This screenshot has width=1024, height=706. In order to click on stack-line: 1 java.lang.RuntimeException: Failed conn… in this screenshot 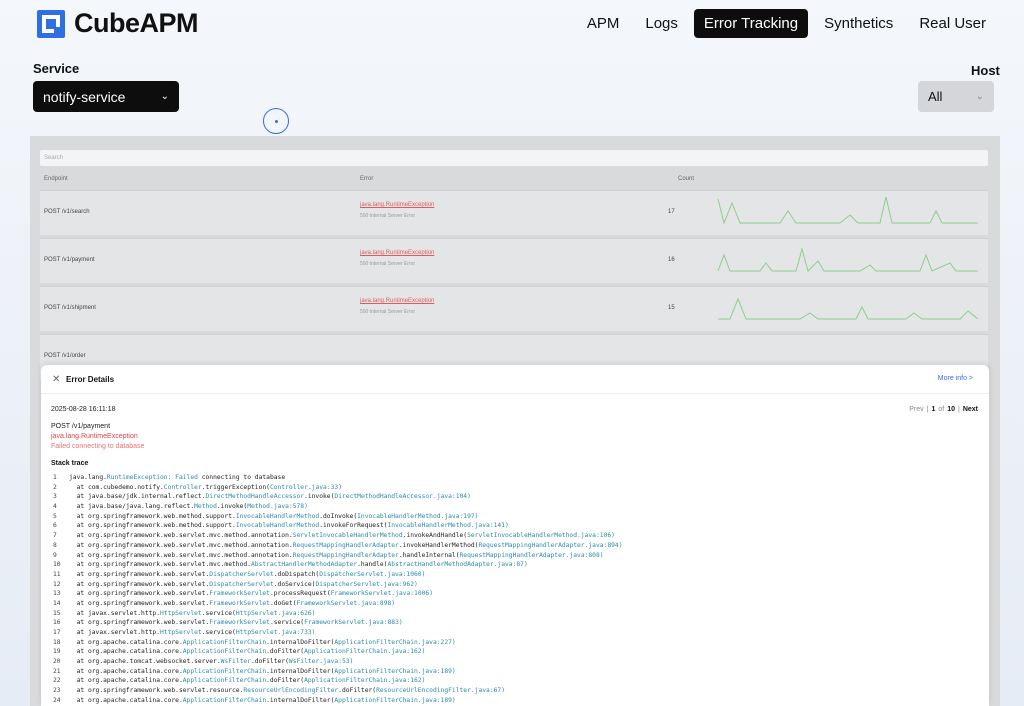, I will do `click(338, 478)`.